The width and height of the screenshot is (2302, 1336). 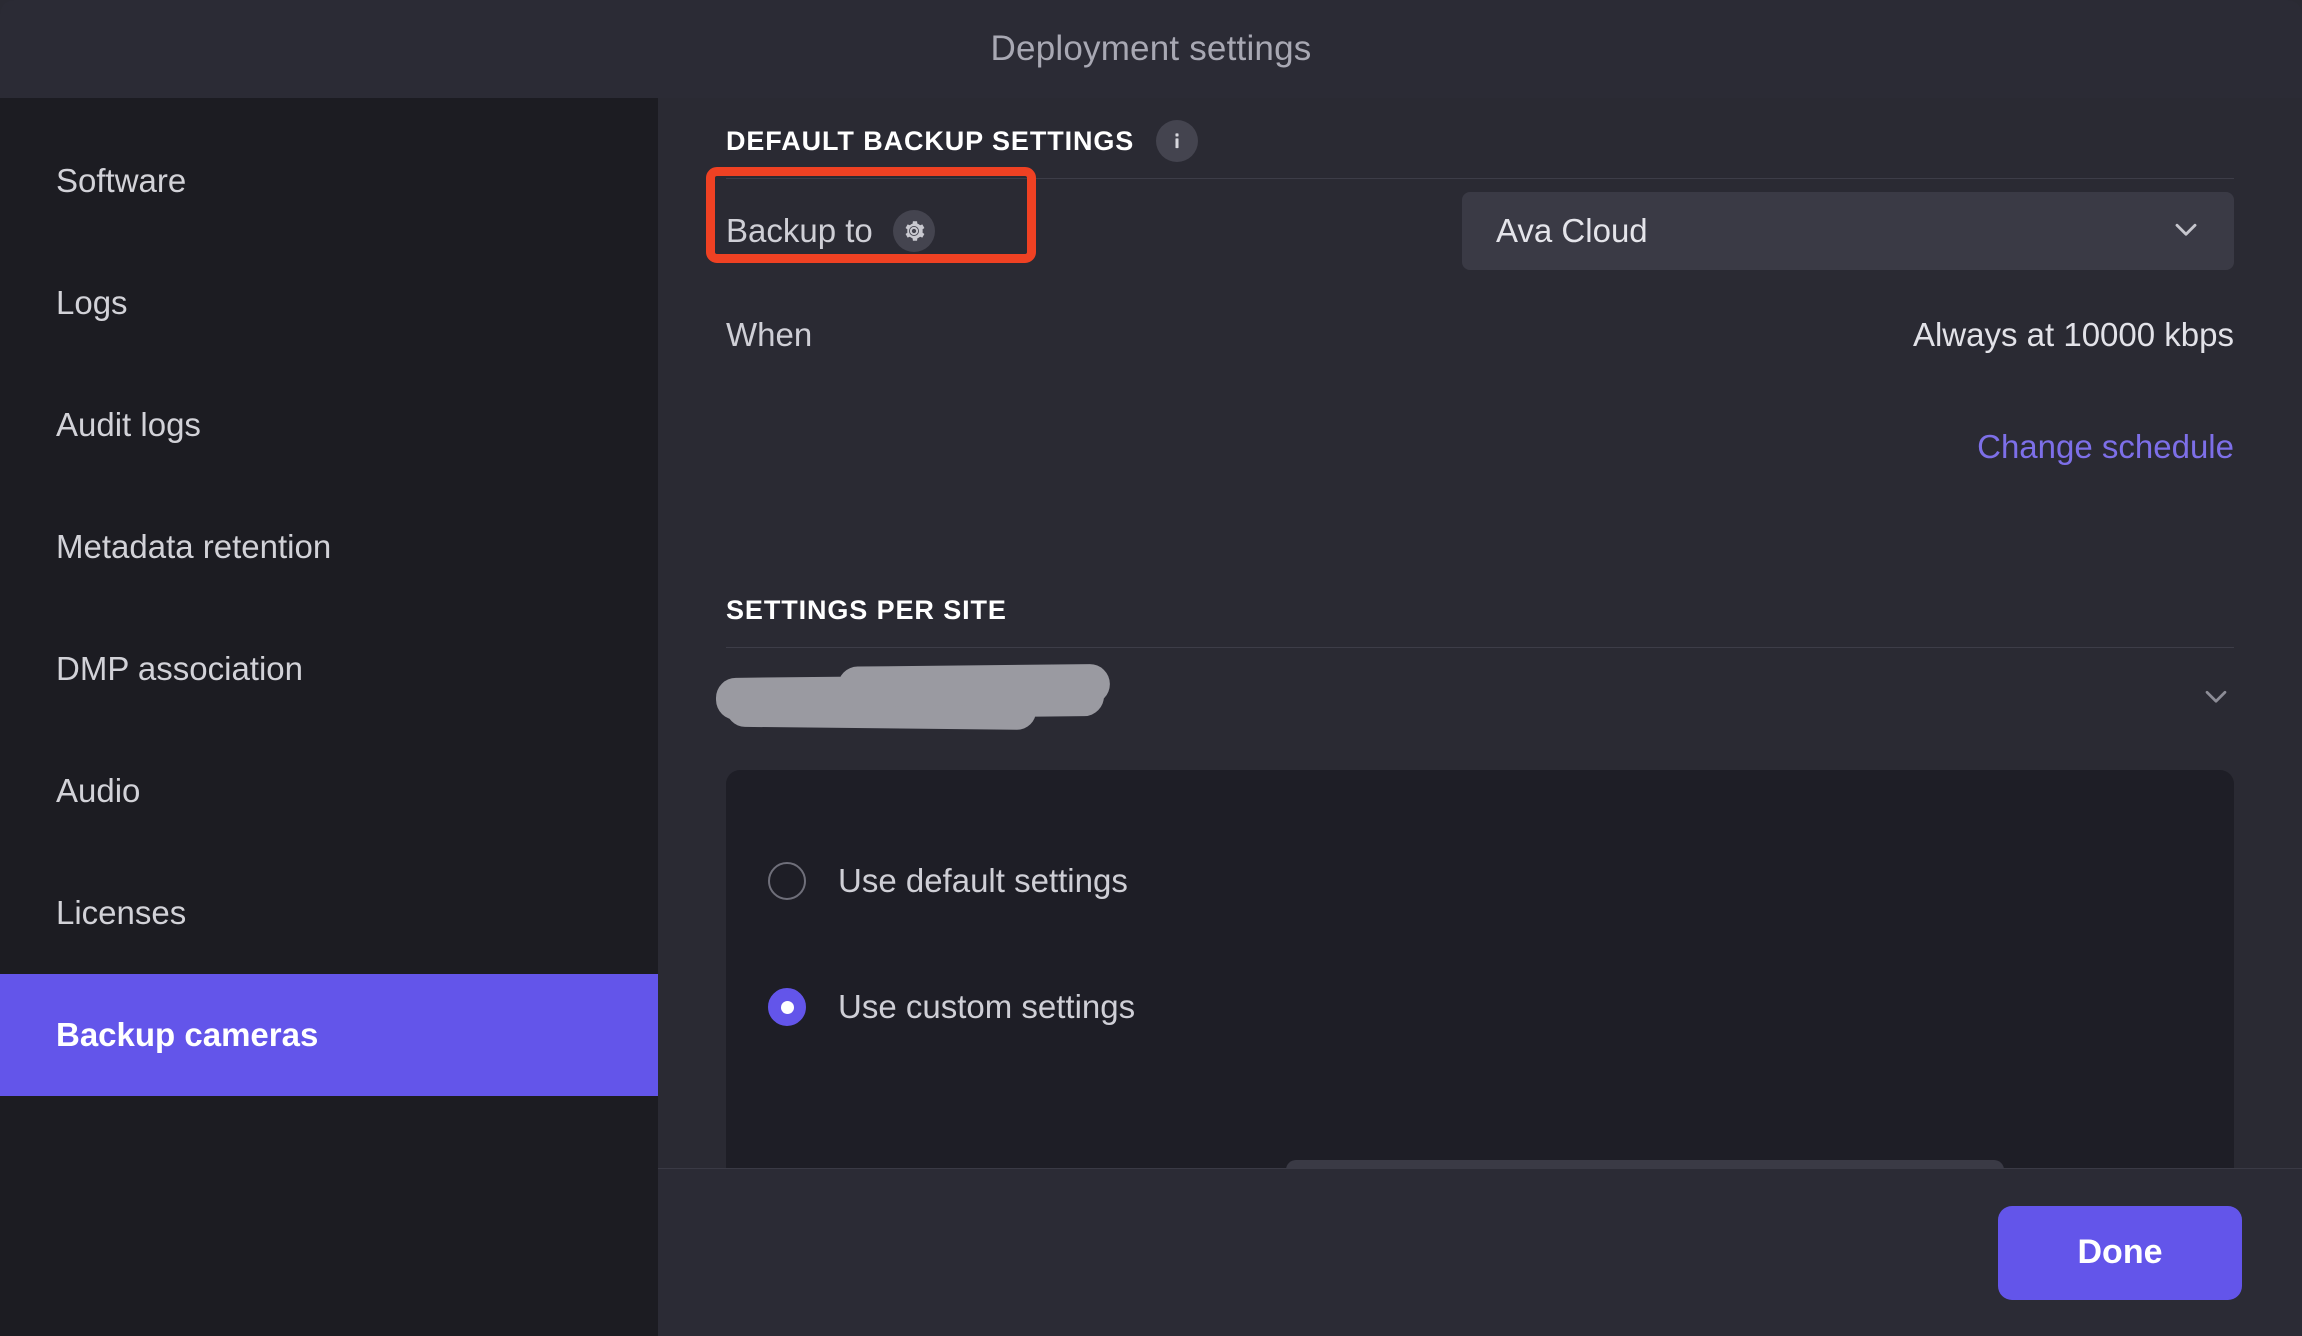 What do you see at coordinates (98, 790) in the screenshot?
I see `sidebar-item-label: Audio` at bounding box center [98, 790].